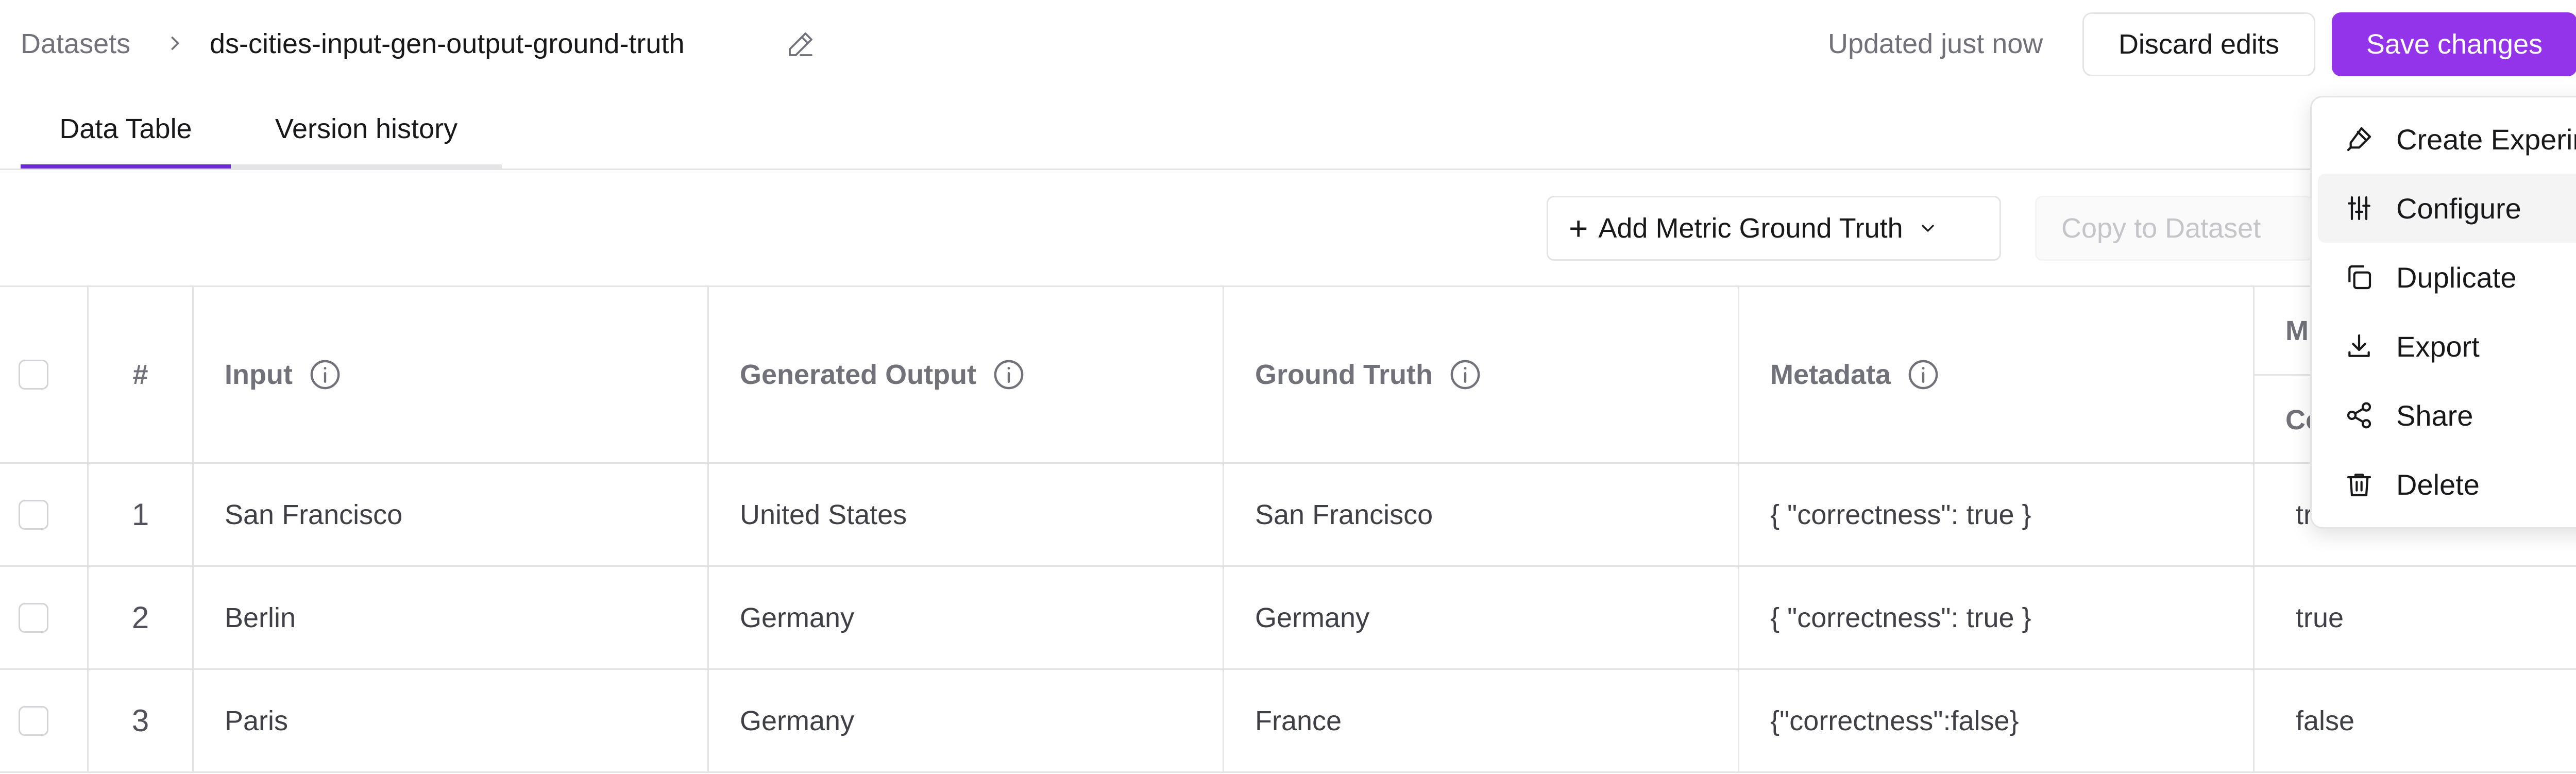  What do you see at coordinates (1997, 374) in the screenshot?
I see `header-metadata: Metadata` at bounding box center [1997, 374].